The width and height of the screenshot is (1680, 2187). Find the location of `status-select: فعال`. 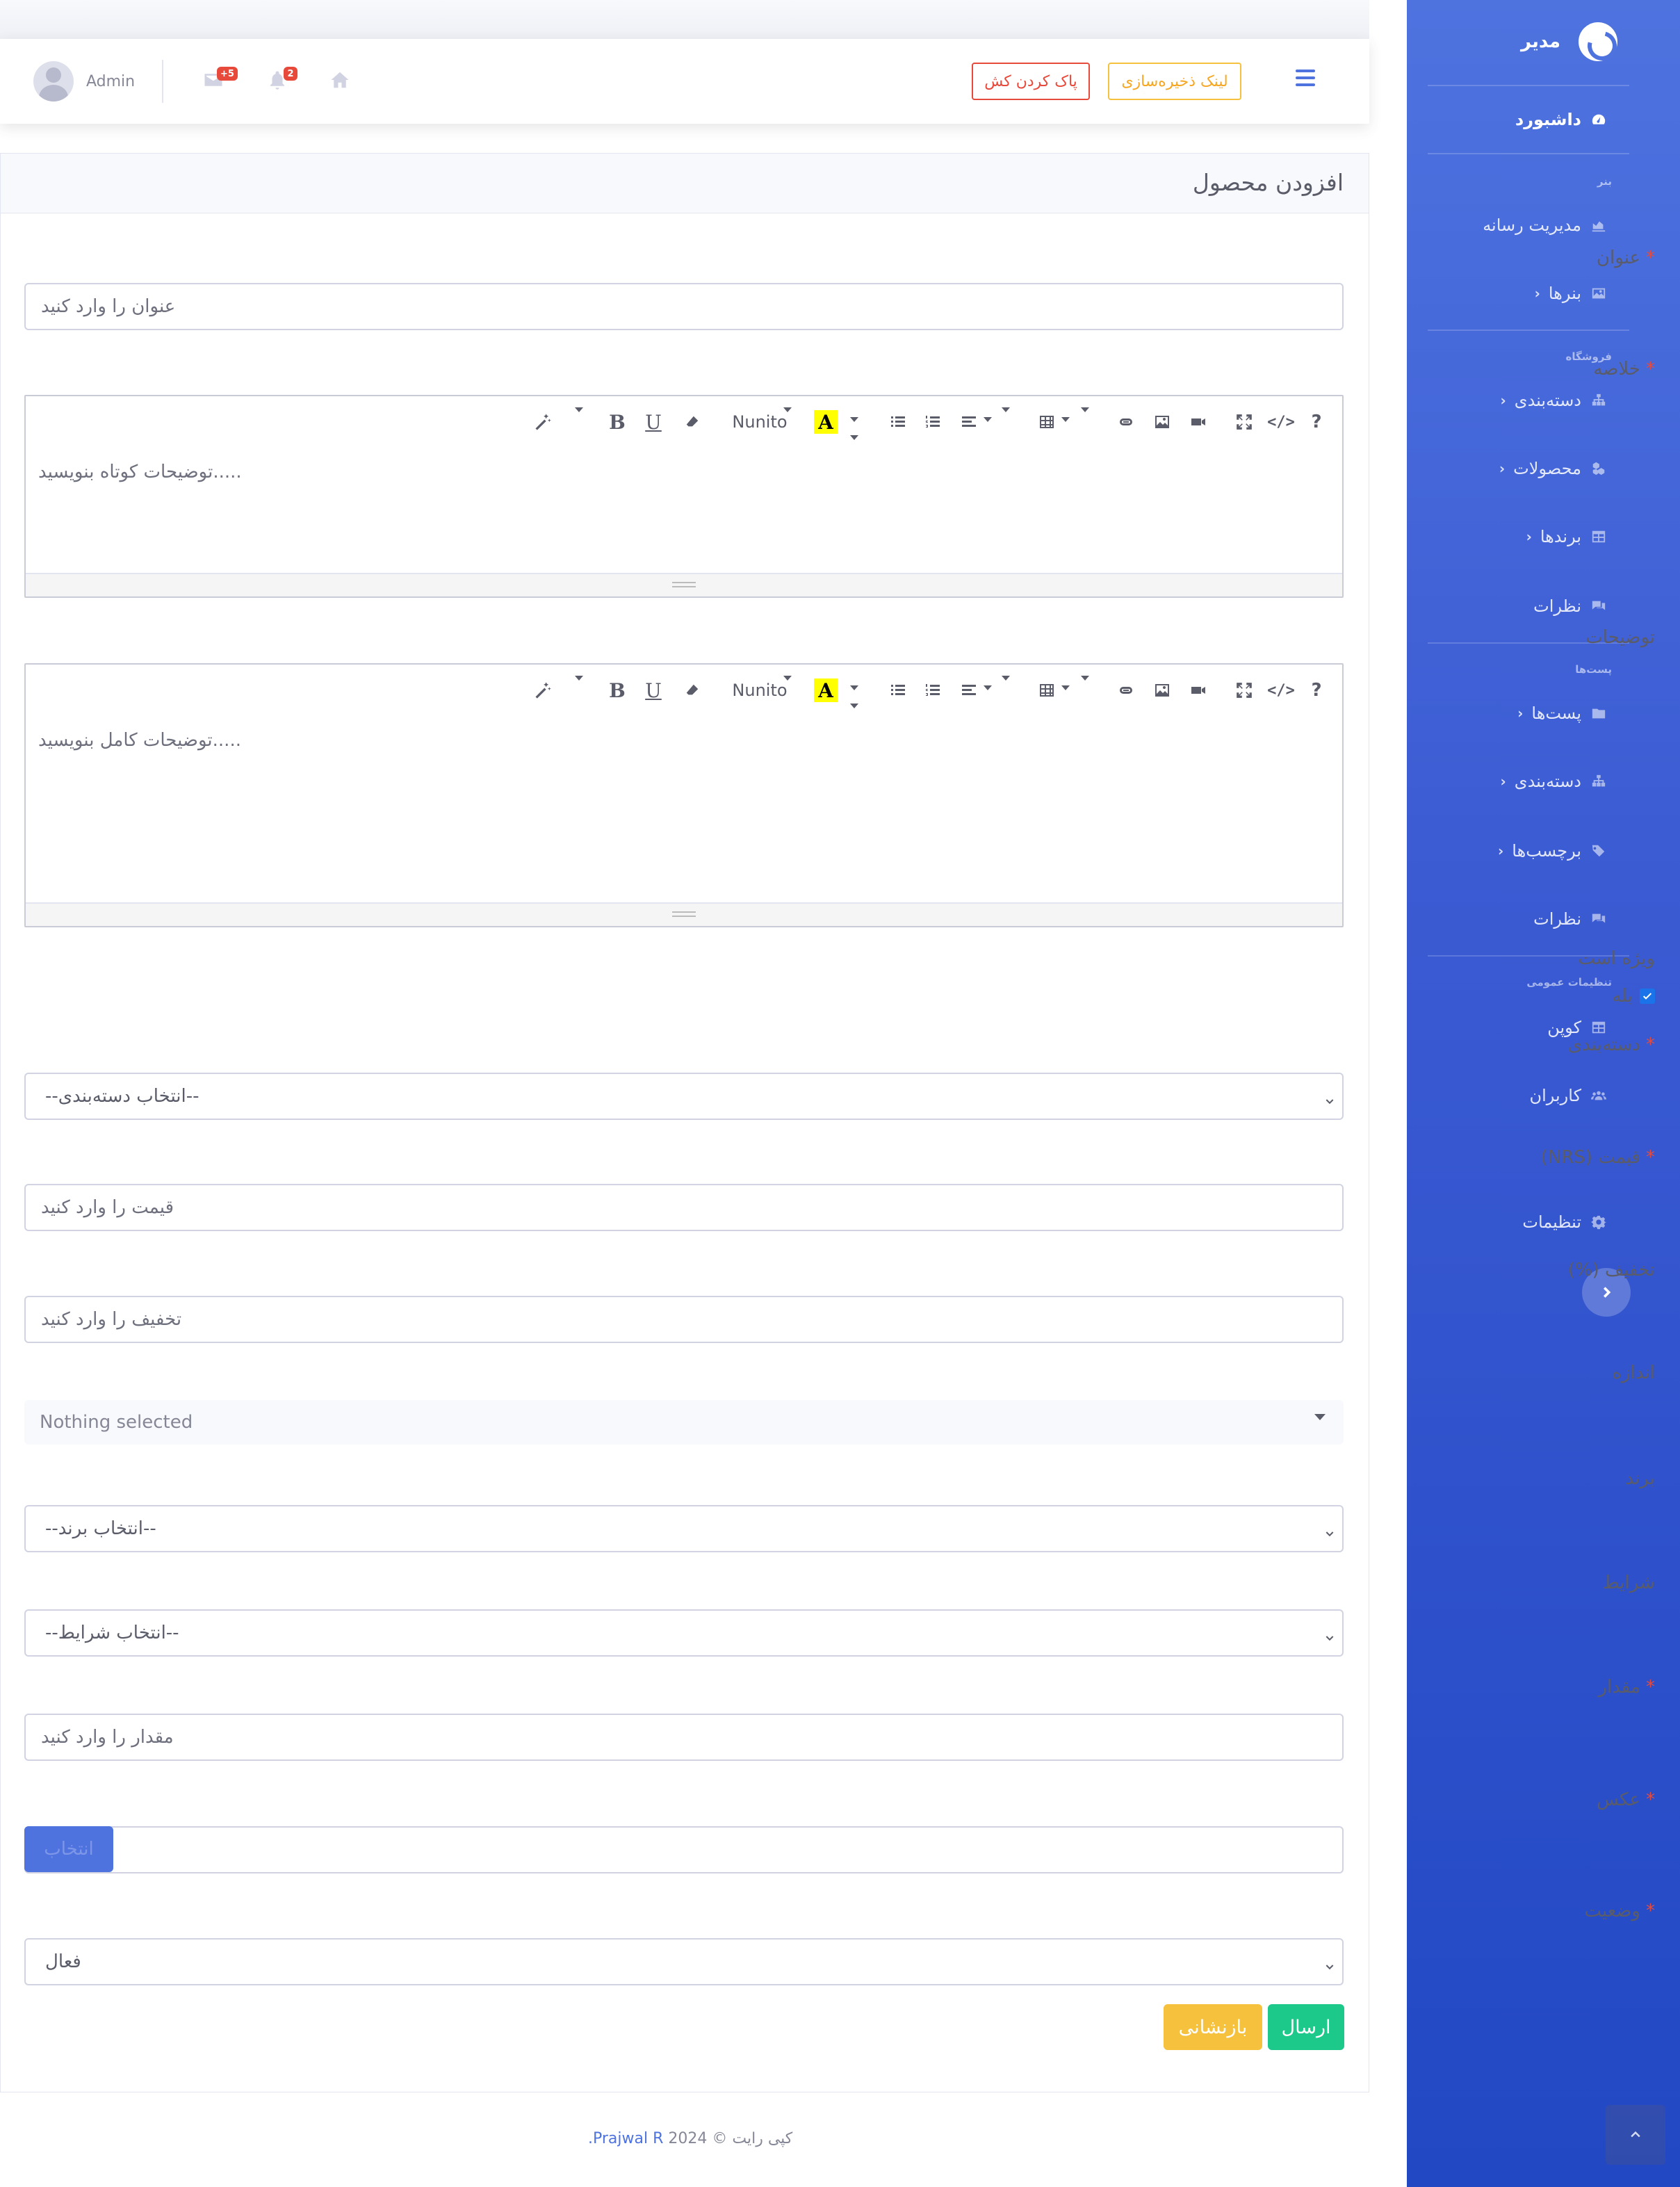

status-select: فعال is located at coordinates (684, 1961).